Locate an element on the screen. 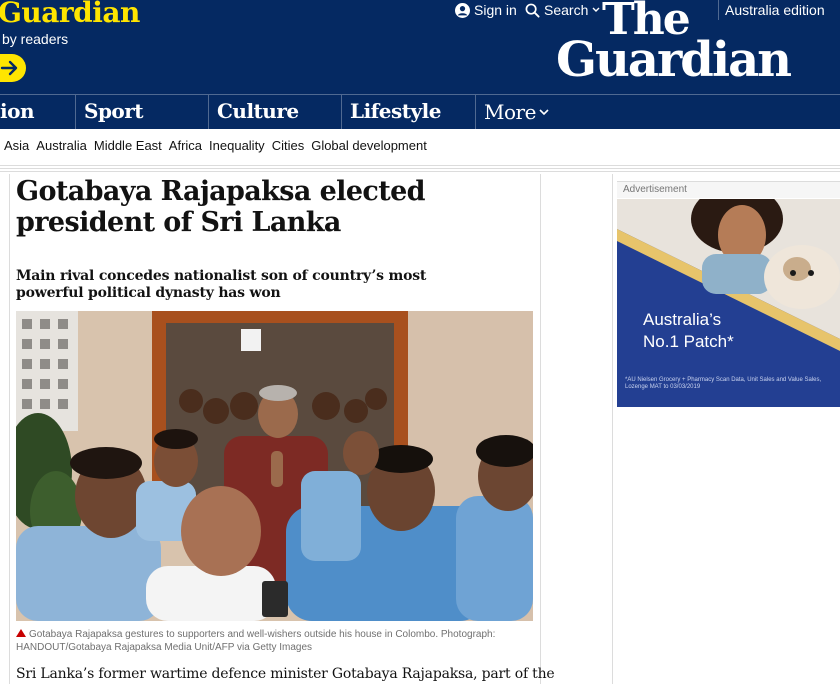 The image size is (840, 684). chevron-down-icon is located at coordinates (544, 111).